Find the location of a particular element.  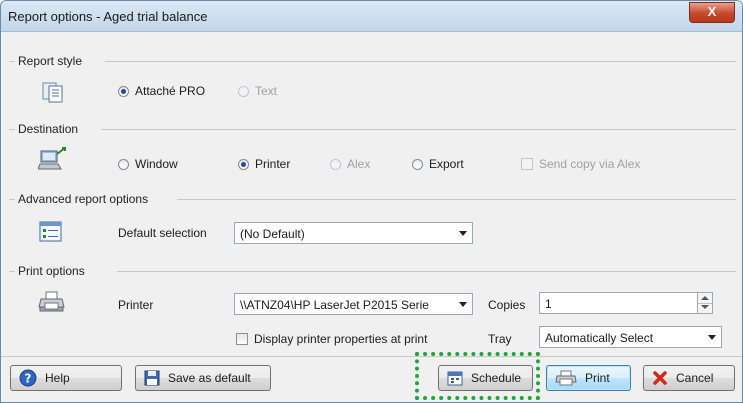

window-radio: Window is located at coordinates (148, 164).